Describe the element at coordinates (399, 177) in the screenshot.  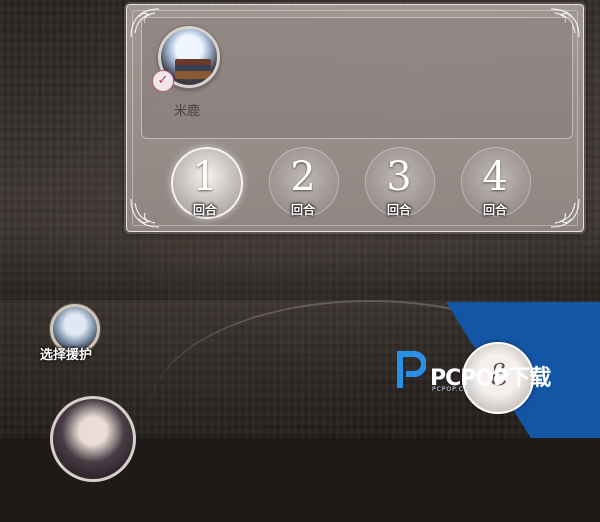
I see `round-number: 3` at that location.